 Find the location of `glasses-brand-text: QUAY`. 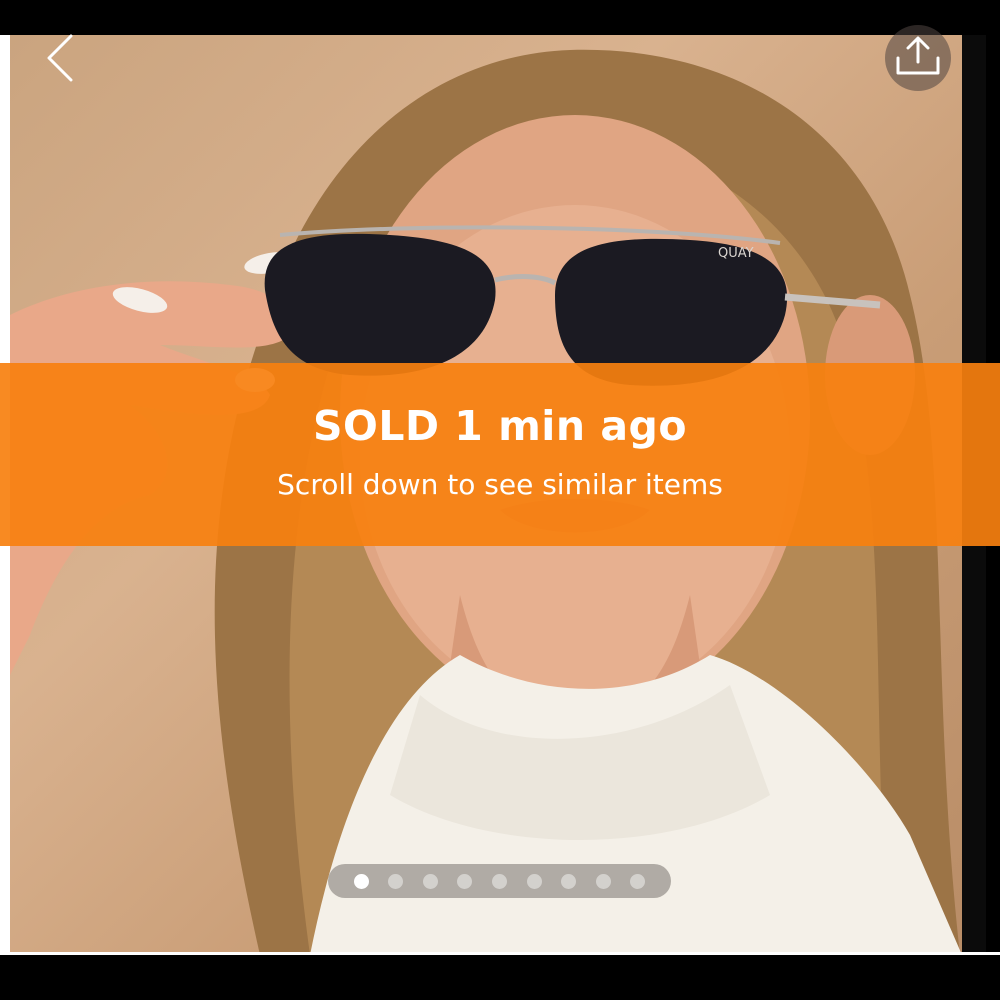

glasses-brand-text: QUAY is located at coordinates (736, 253).